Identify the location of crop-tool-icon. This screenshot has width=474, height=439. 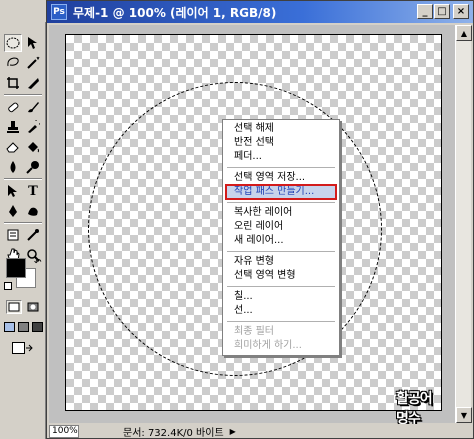
(13, 83).